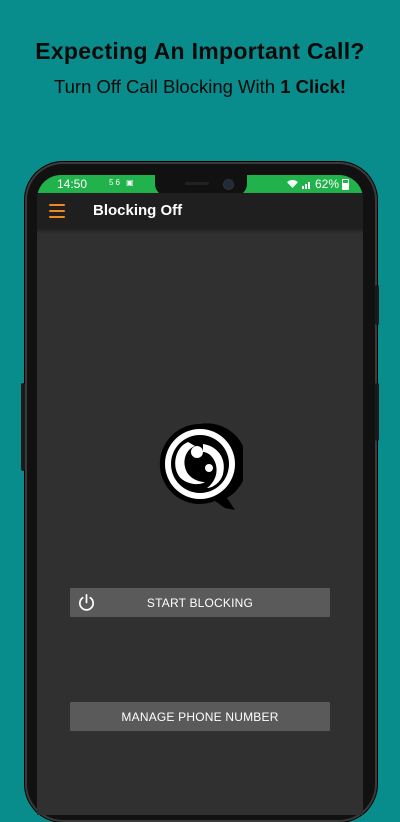 The height and width of the screenshot is (822, 400). I want to click on manage-phone-number-label: MANAGE PHONE NUMBER, so click(200, 716).